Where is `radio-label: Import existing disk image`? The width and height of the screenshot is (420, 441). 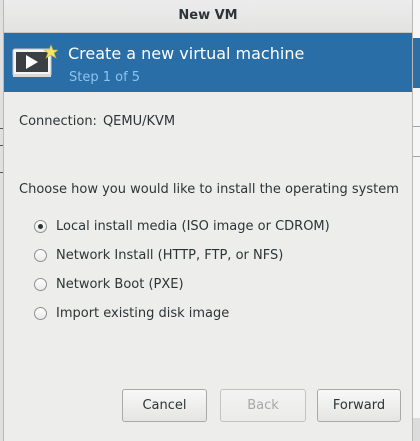 radio-label: Import existing disk image is located at coordinates (142, 313).